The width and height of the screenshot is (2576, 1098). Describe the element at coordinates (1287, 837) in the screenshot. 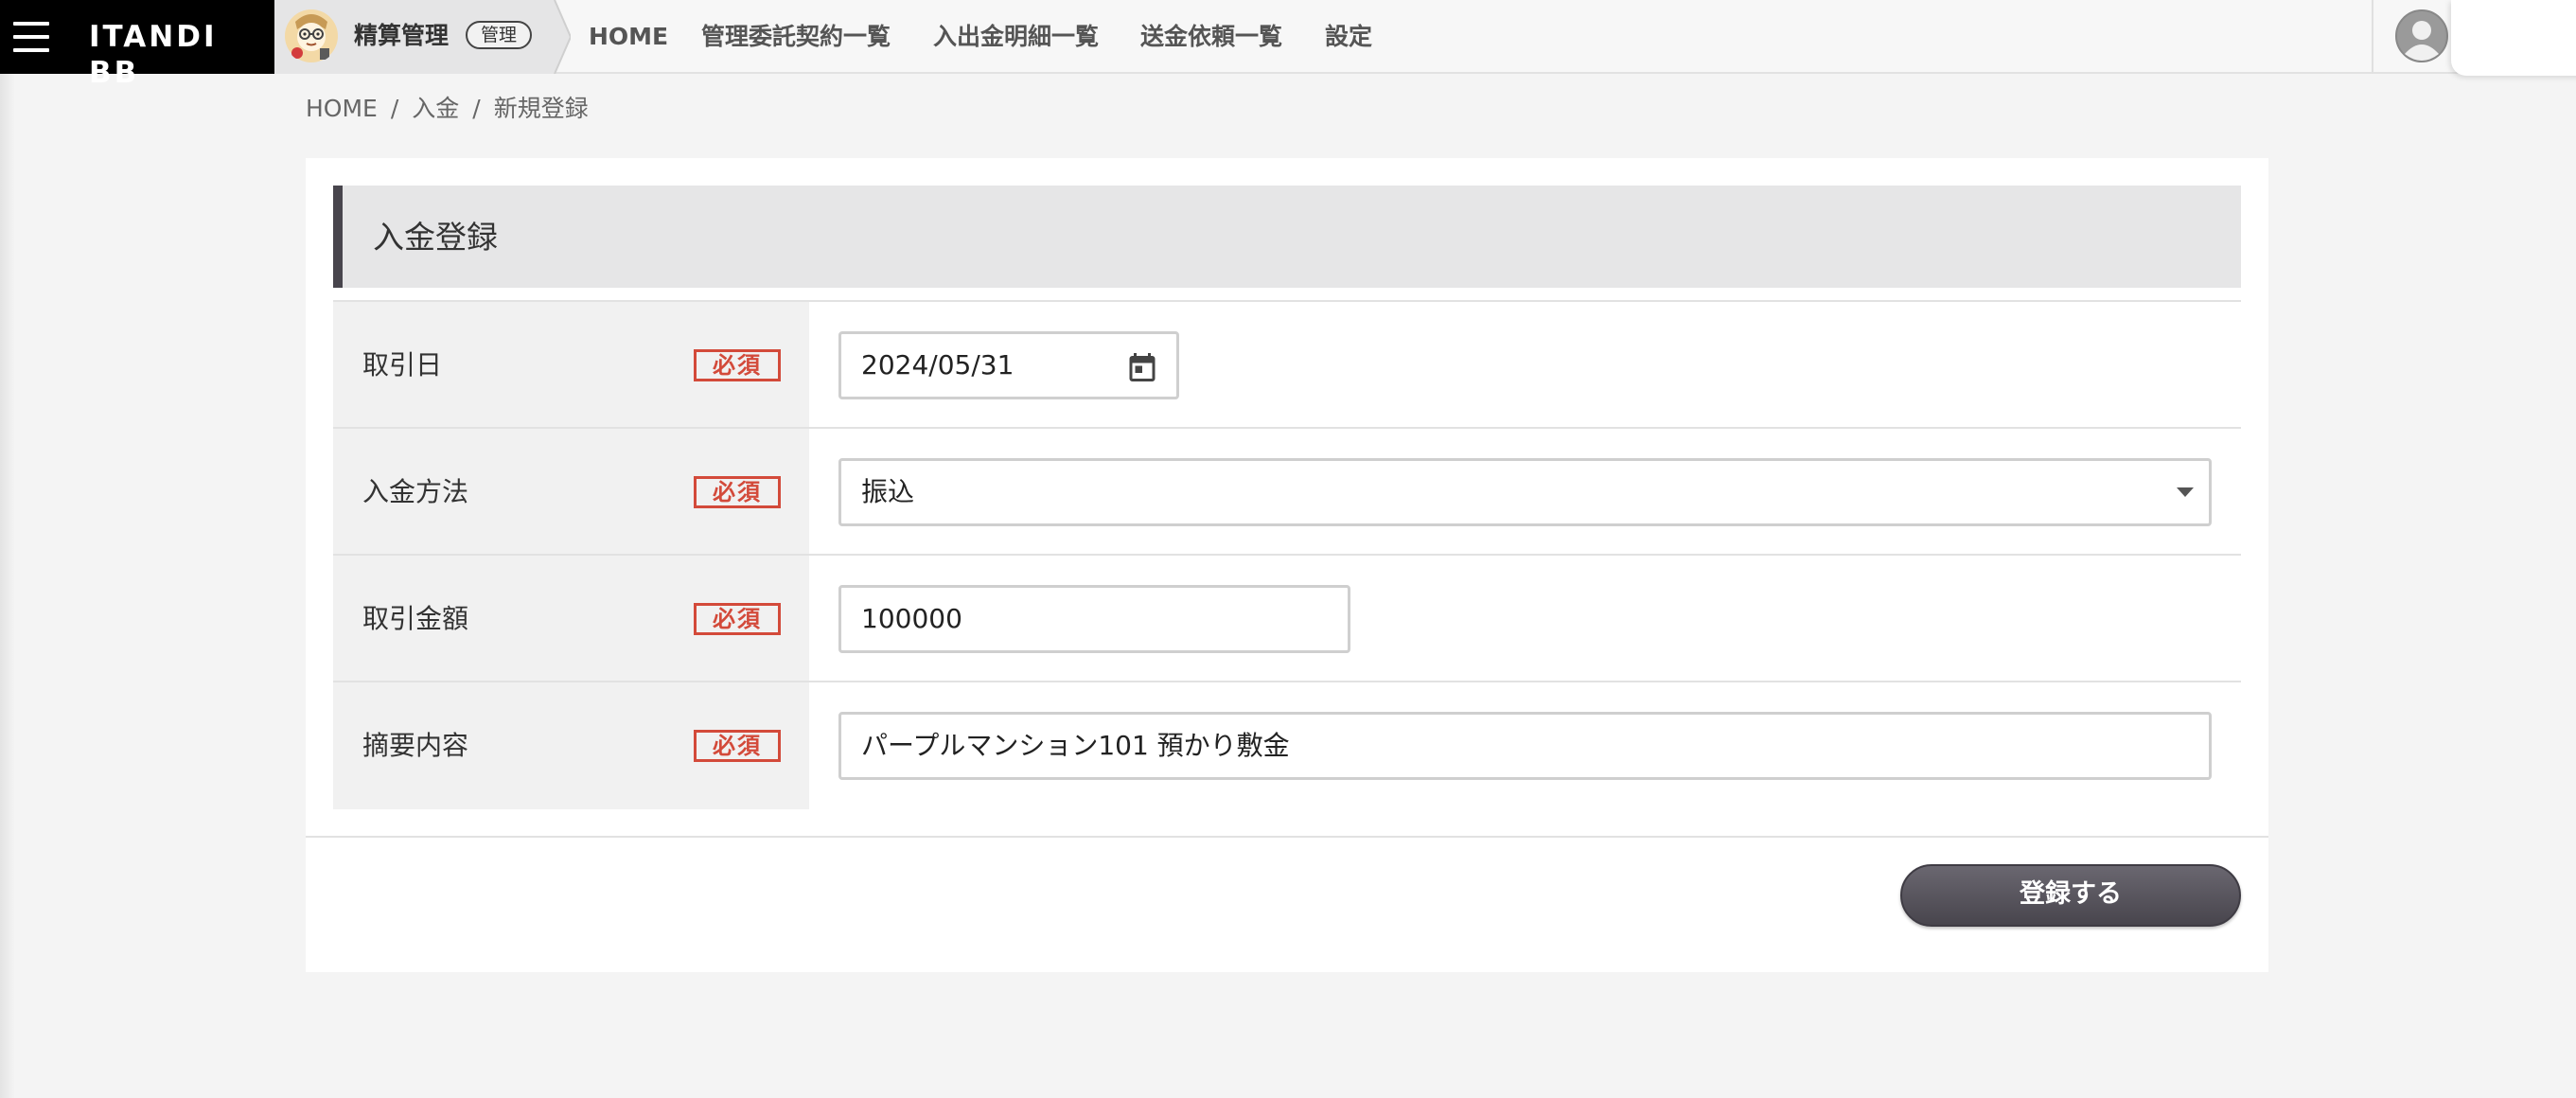

I see `footer-divider` at that location.